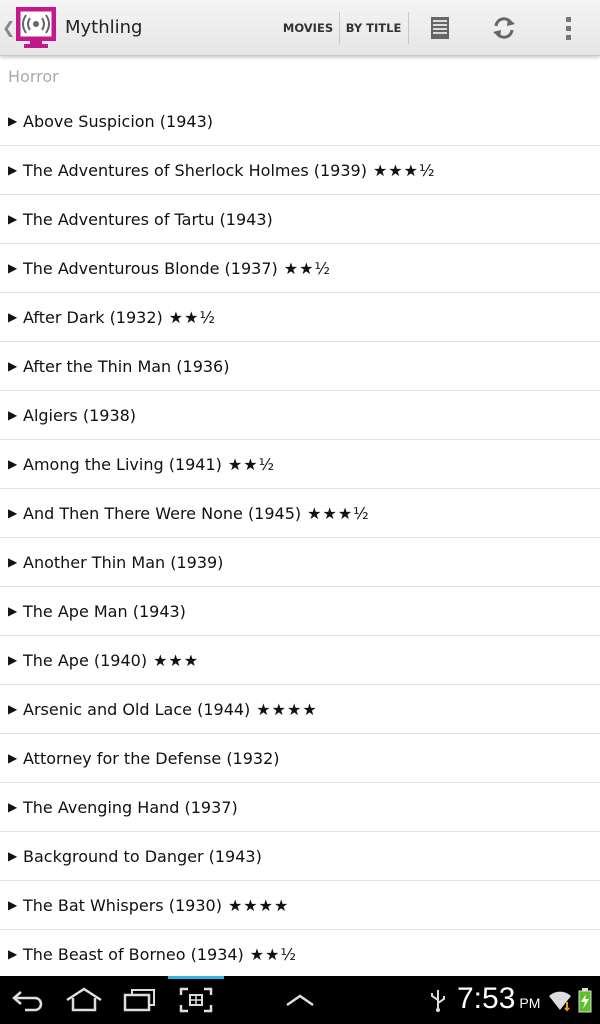 This screenshot has width=600, height=1024. I want to click on clock-ampm: PM, so click(530, 1003).